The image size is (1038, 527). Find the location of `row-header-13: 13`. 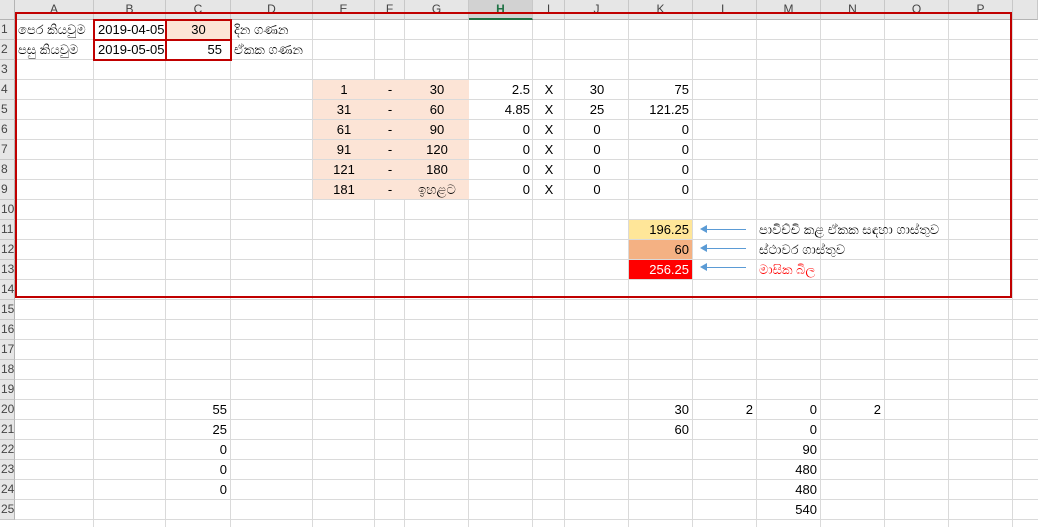

row-header-13: 13 is located at coordinates (7, 270).